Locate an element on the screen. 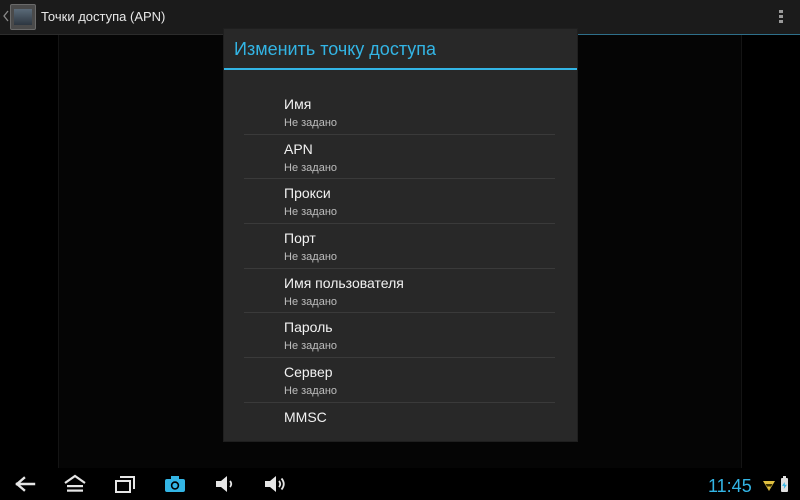 Image resolution: width=800 pixels, height=500 pixels. volume-up-icon is located at coordinates (275, 484).